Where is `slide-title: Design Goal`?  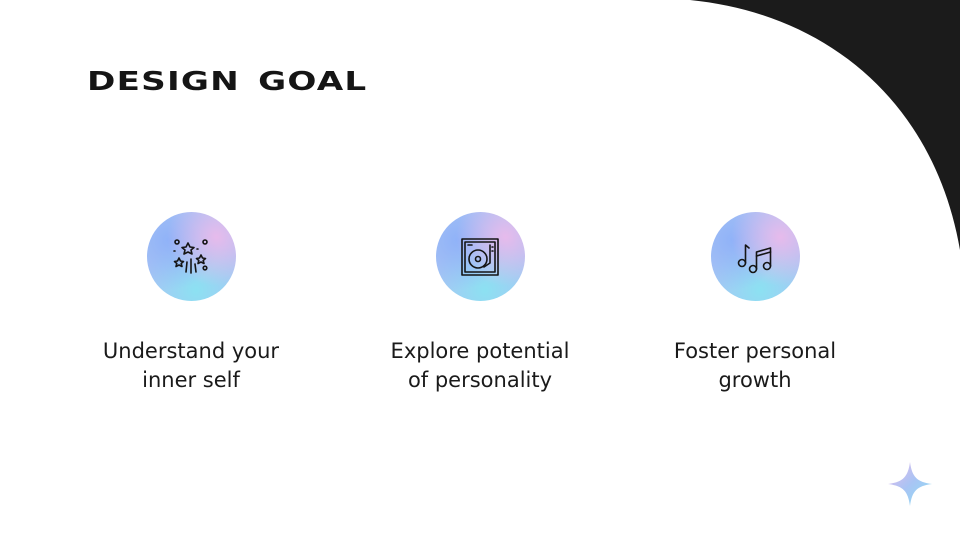 slide-title: Design Goal is located at coordinates (227, 78).